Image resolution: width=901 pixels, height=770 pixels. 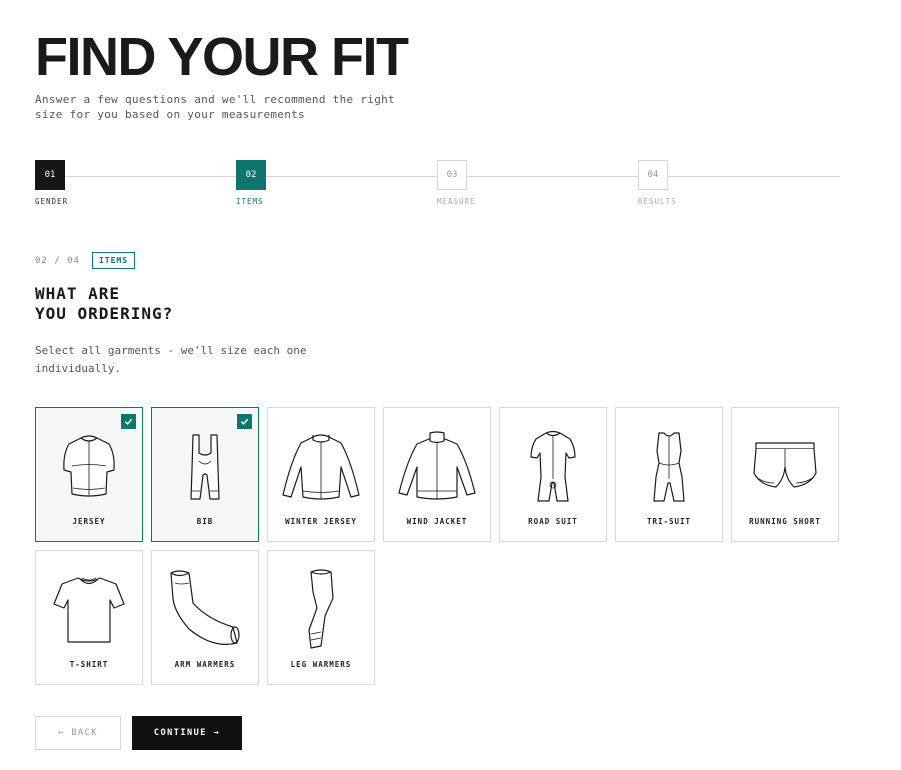 I want to click on step-measure: 03 MEASURE, so click(x=456, y=183).